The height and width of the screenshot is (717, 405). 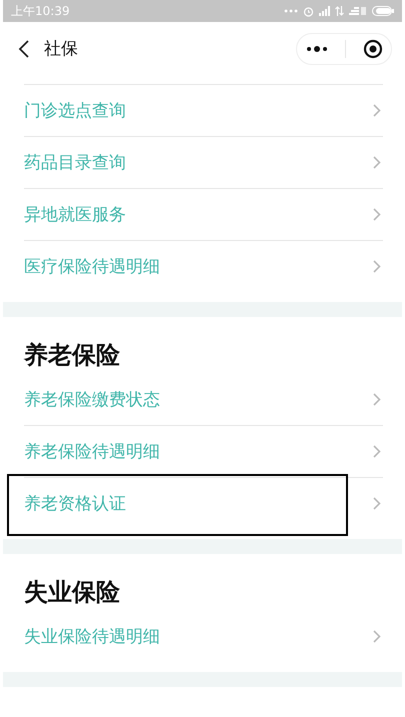 I want to click on back-icon, so click(x=24, y=49).